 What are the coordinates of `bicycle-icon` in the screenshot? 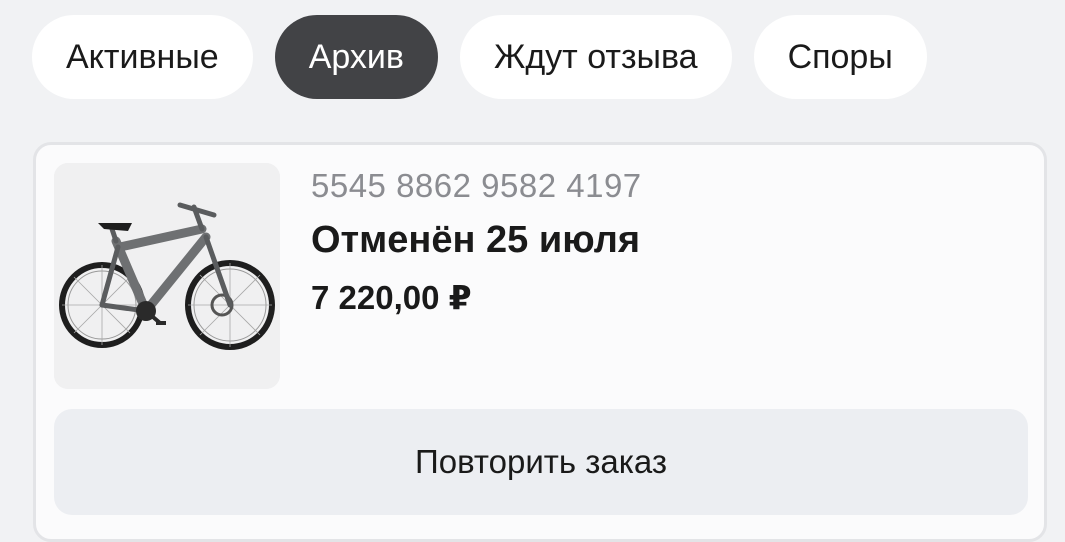 It's located at (167, 276).